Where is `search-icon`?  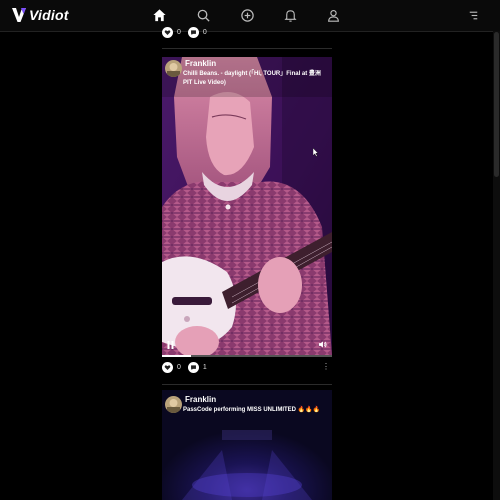
search-icon is located at coordinates (203, 15).